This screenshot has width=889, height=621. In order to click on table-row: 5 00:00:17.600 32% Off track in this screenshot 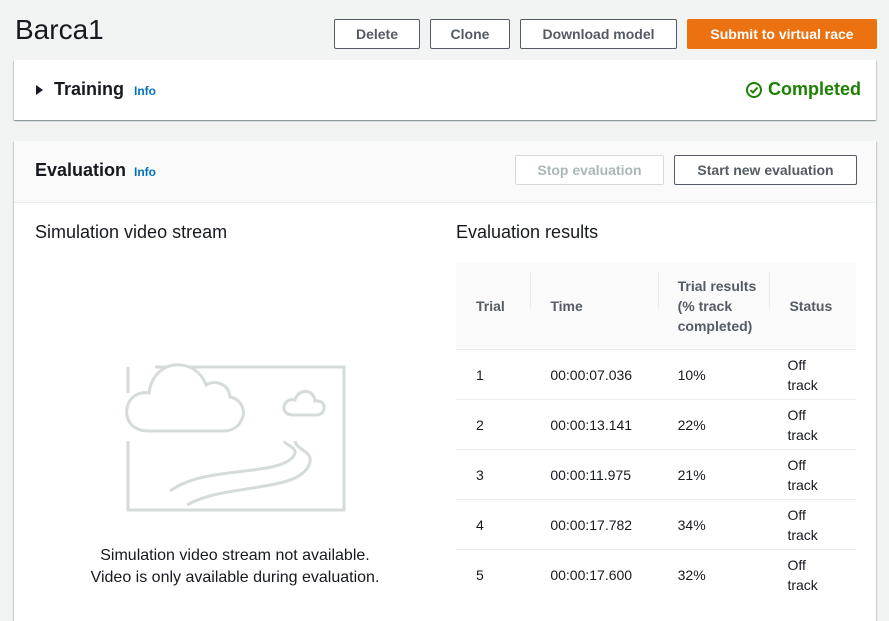, I will do `click(656, 574)`.